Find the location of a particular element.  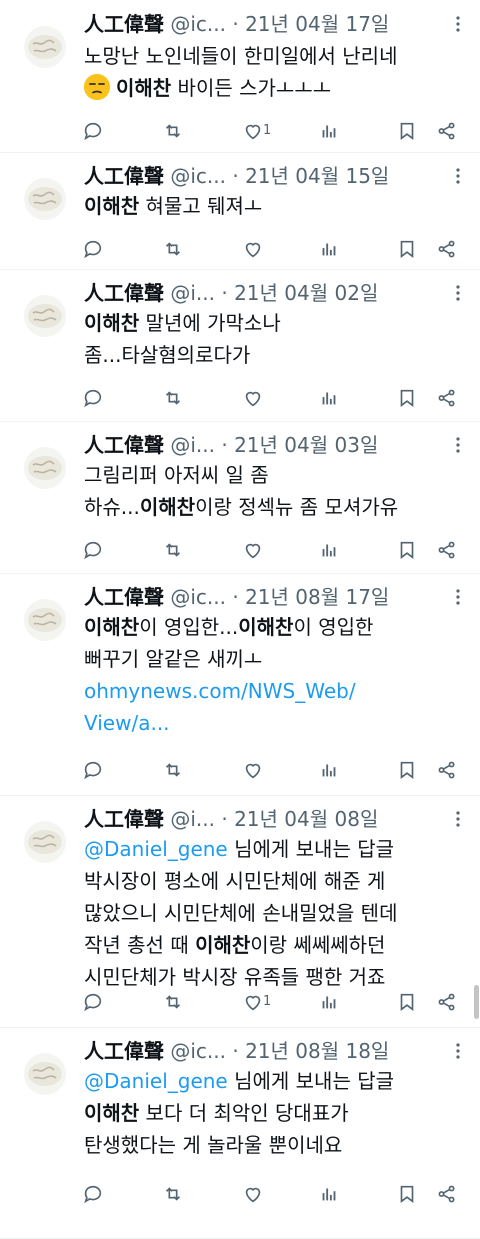

tweet-date: 21년 04월 03일 is located at coordinates (306, 445).